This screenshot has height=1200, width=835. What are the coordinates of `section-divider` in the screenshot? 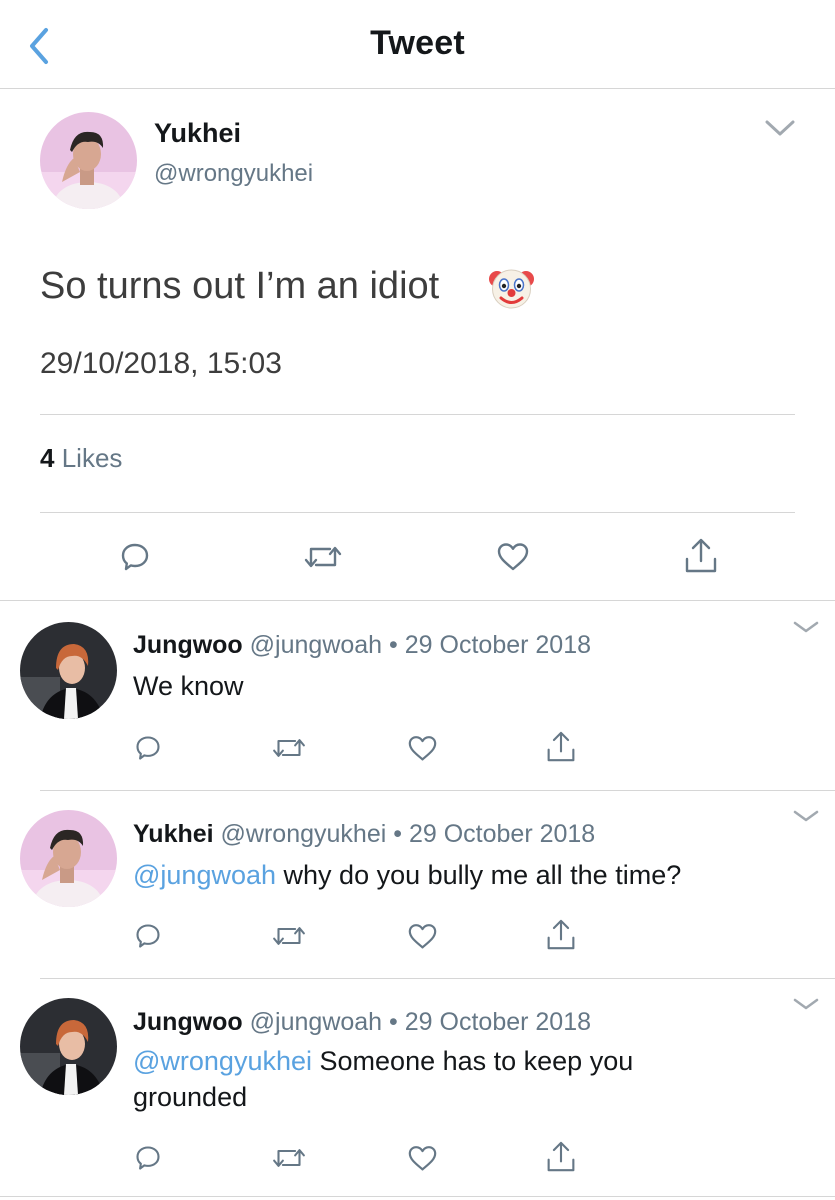 It's located at (417, 600).